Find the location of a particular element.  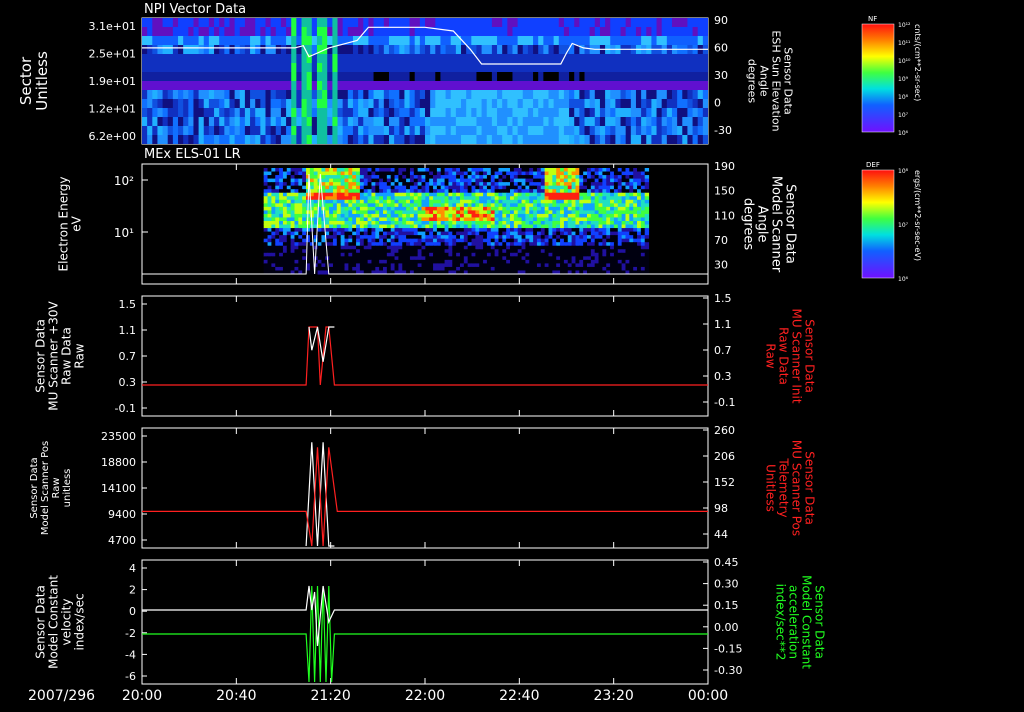

y-tick-label-left-p5: 4 is located at coordinates (132, 568).